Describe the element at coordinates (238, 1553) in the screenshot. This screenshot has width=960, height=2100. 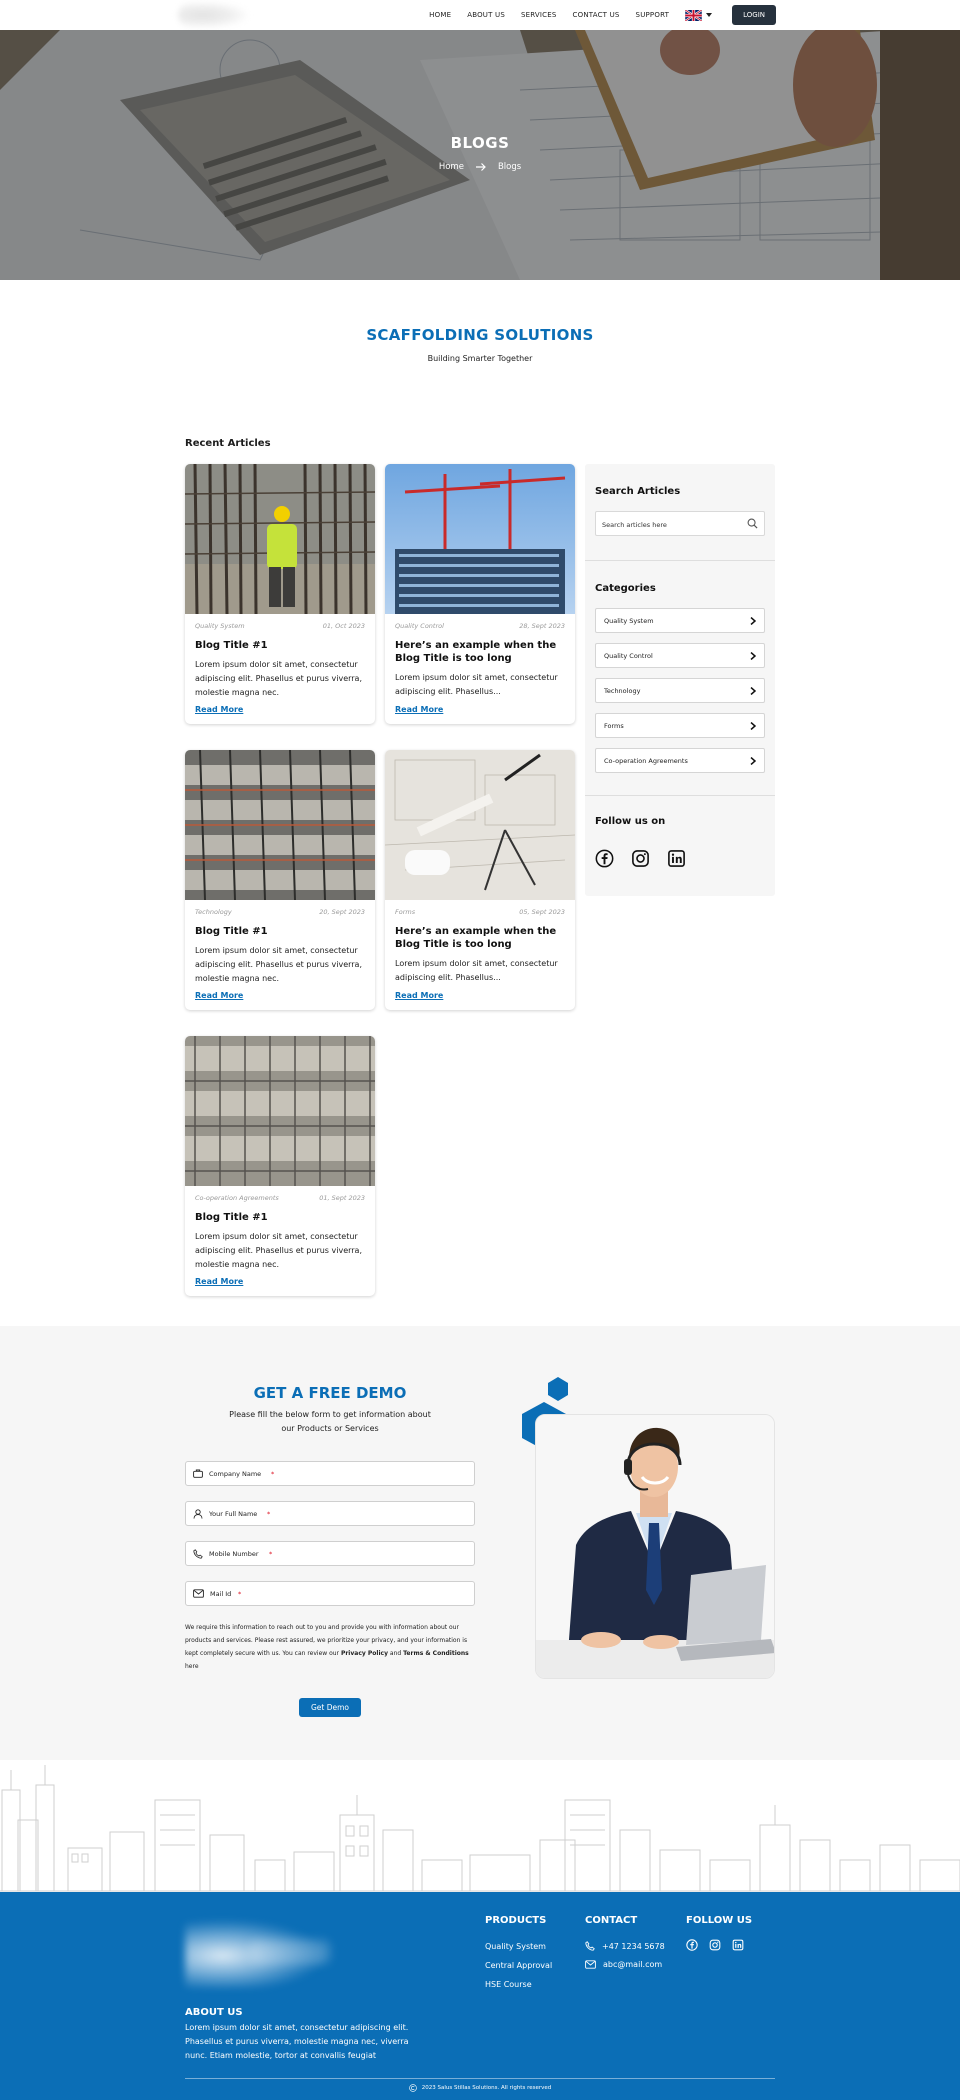
I see `mobile-number-input` at that location.